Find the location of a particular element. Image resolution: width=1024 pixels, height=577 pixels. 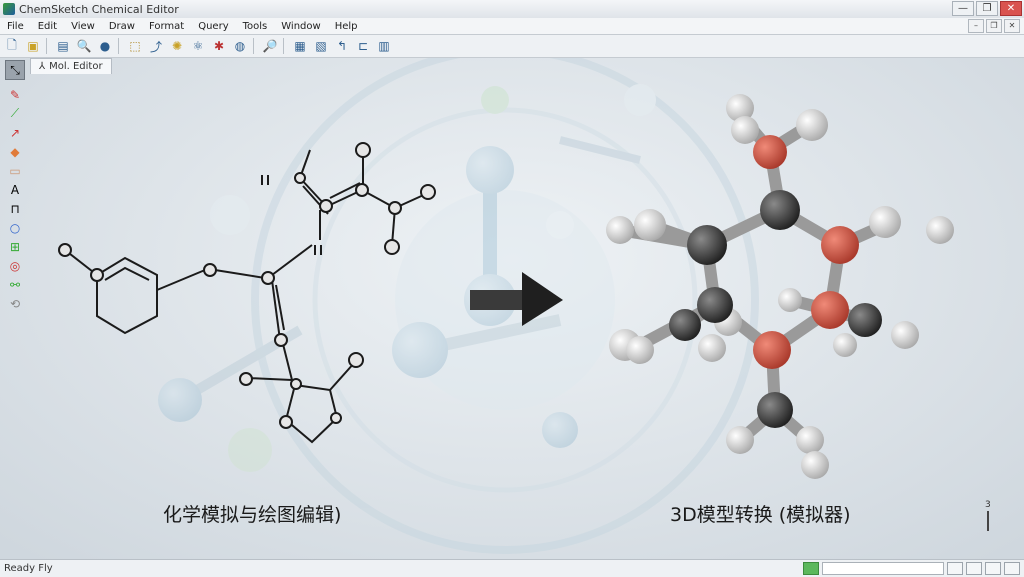

menu-file: File is located at coordinates (15, 26).